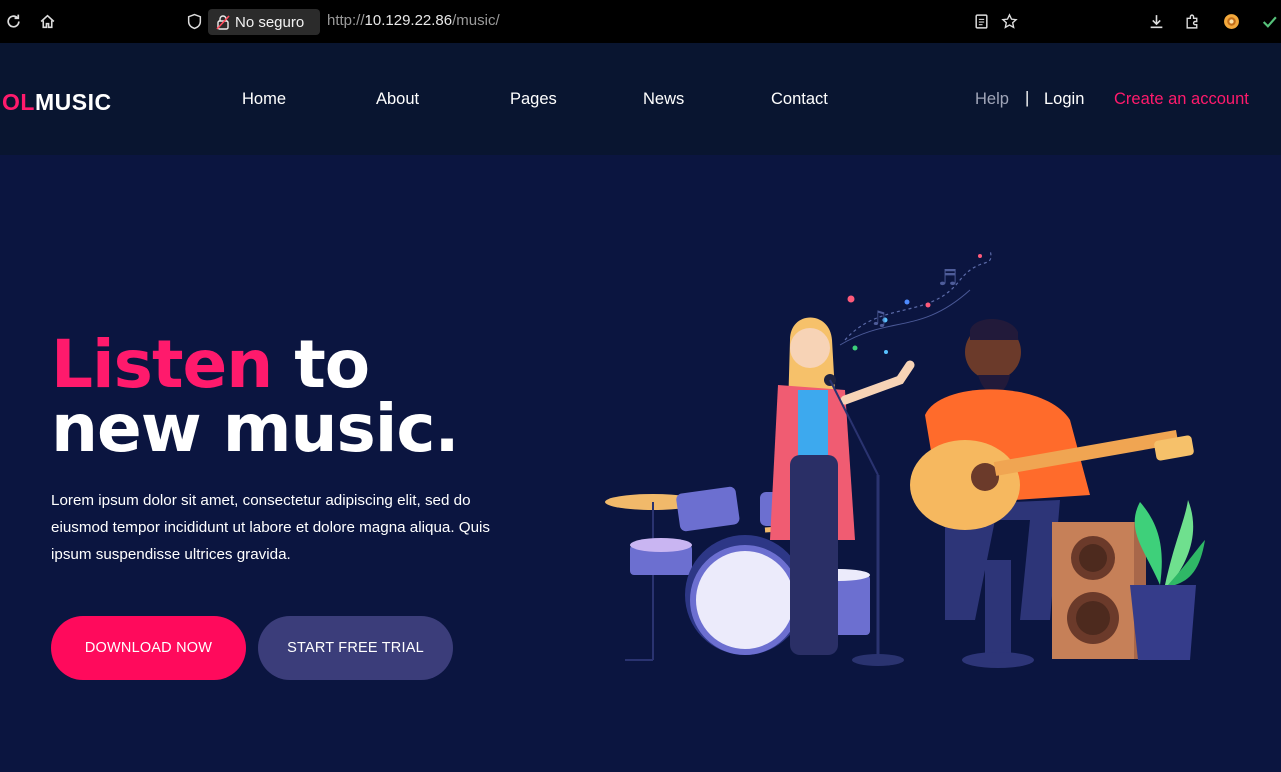  I want to click on downloads-icon, so click(1156, 21).